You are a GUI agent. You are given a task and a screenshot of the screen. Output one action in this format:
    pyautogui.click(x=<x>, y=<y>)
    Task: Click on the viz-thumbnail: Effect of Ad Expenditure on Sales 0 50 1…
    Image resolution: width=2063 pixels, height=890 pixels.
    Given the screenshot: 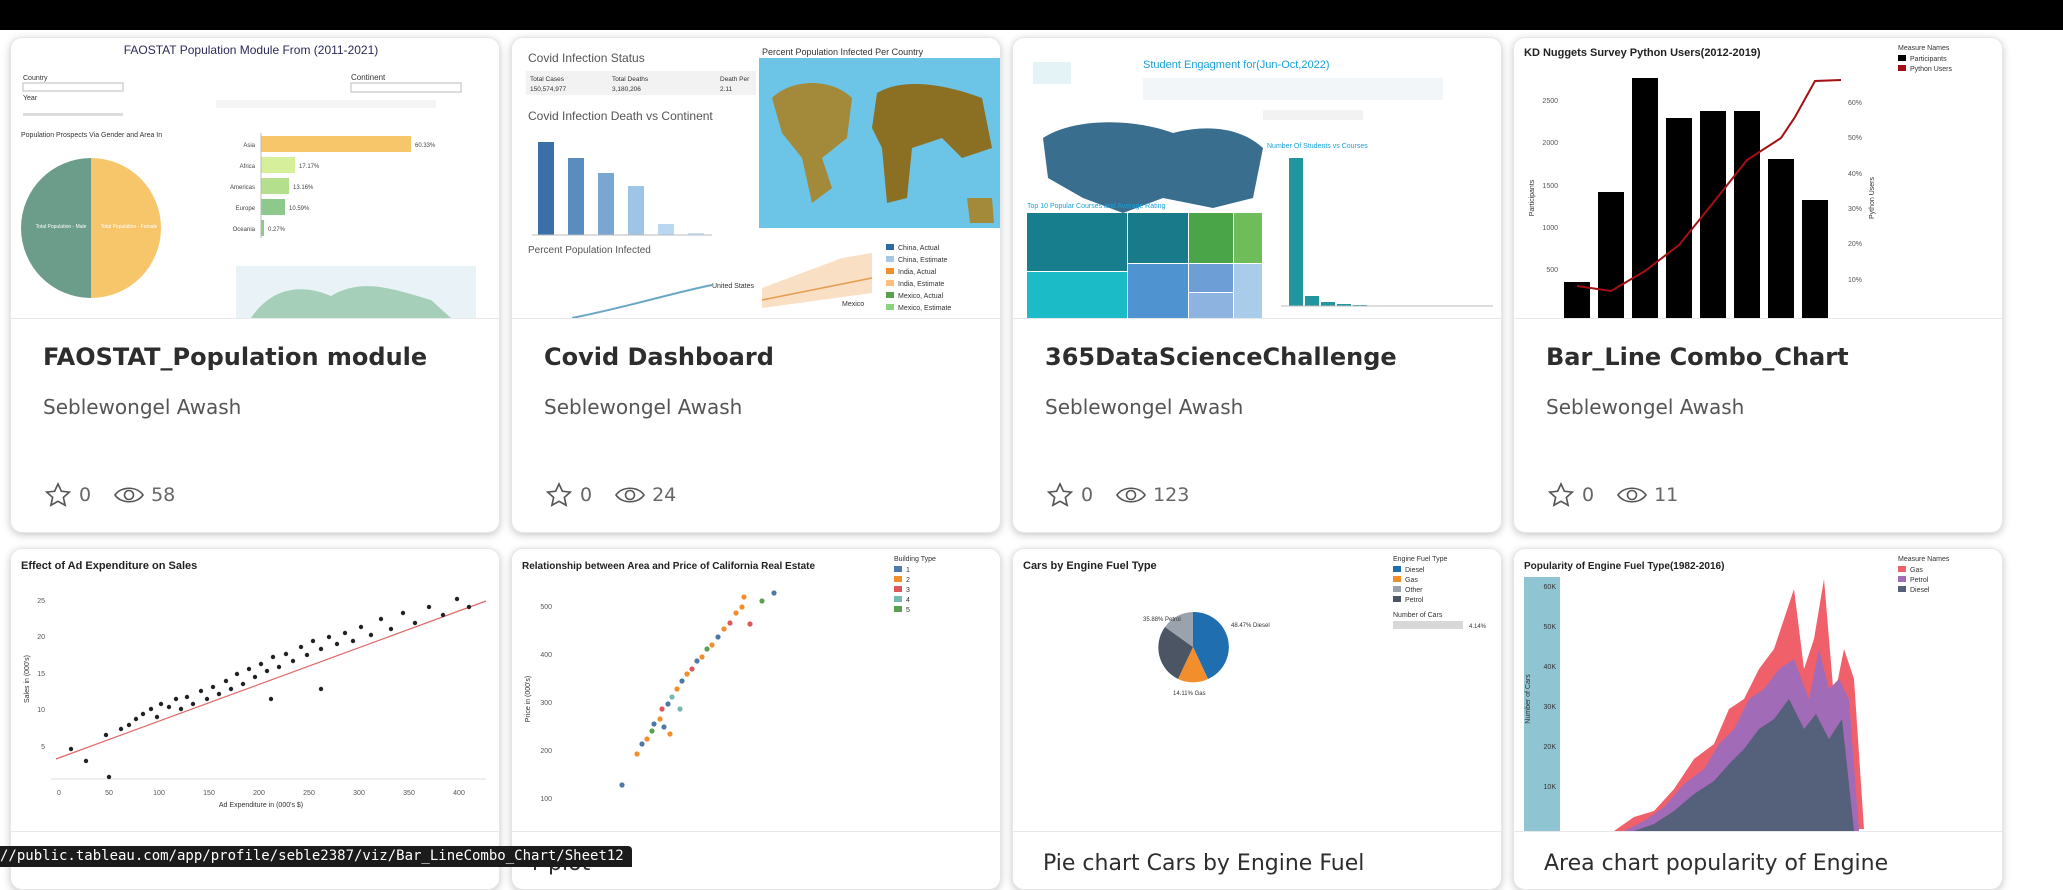 What is the action you would take?
    pyautogui.click(x=255, y=690)
    